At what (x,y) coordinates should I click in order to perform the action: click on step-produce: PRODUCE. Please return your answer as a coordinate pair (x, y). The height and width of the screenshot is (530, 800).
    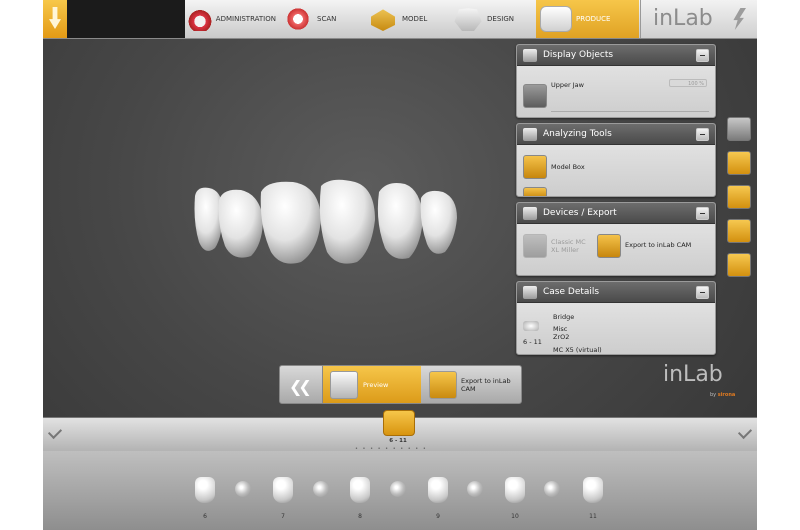
    Looking at the image, I should click on (587, 19).